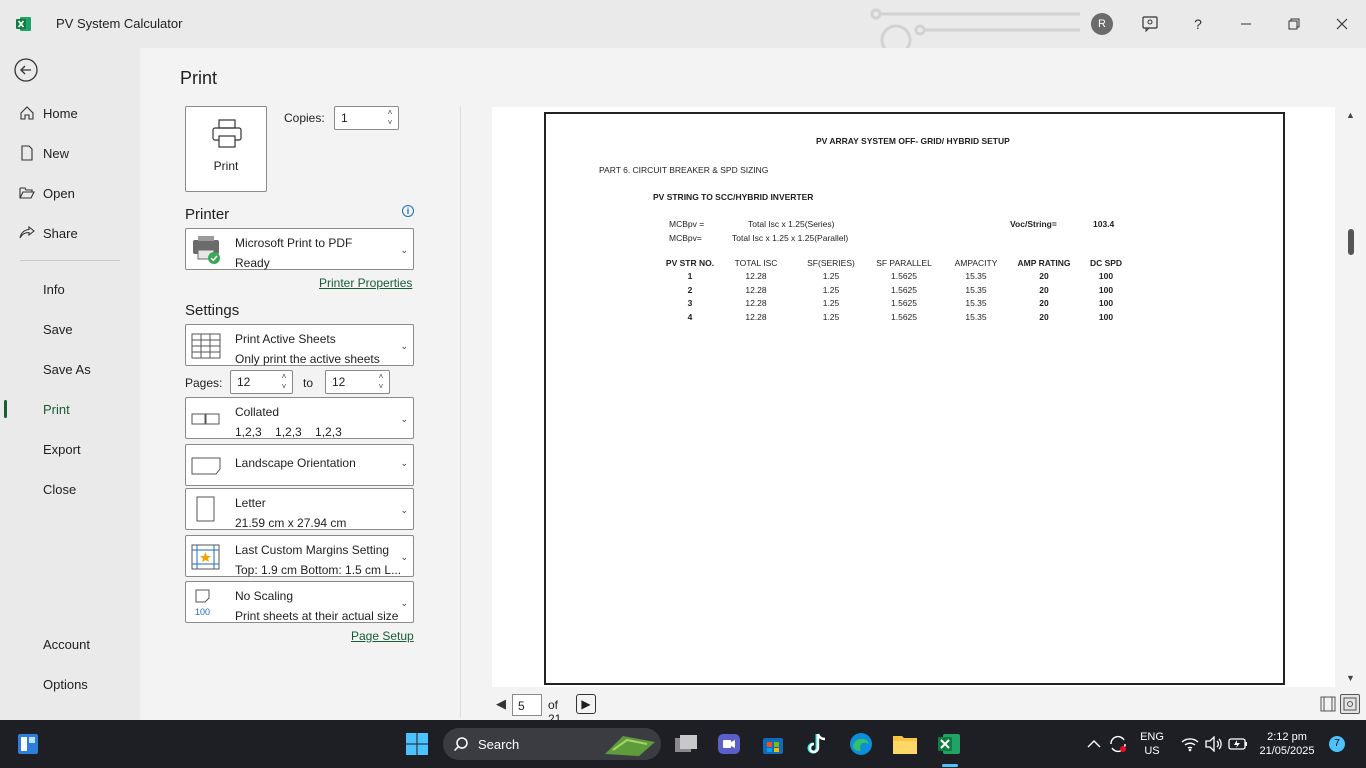 The width and height of the screenshot is (1366, 768). I want to click on printer-select: Microsoft Print to PDF Ready ⌄, so click(299, 249).